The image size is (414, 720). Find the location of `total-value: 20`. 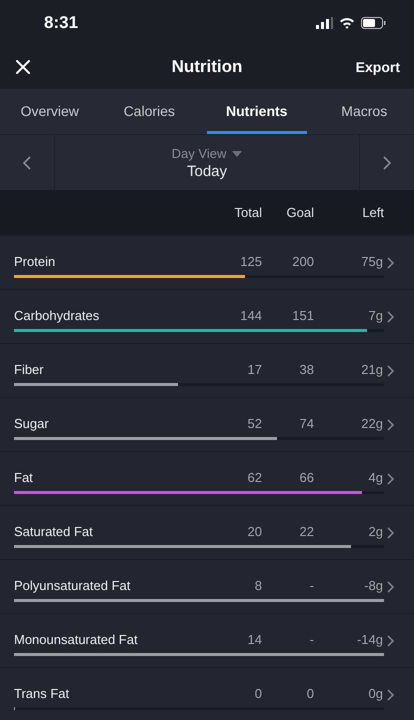

total-value: 20 is located at coordinates (254, 531).